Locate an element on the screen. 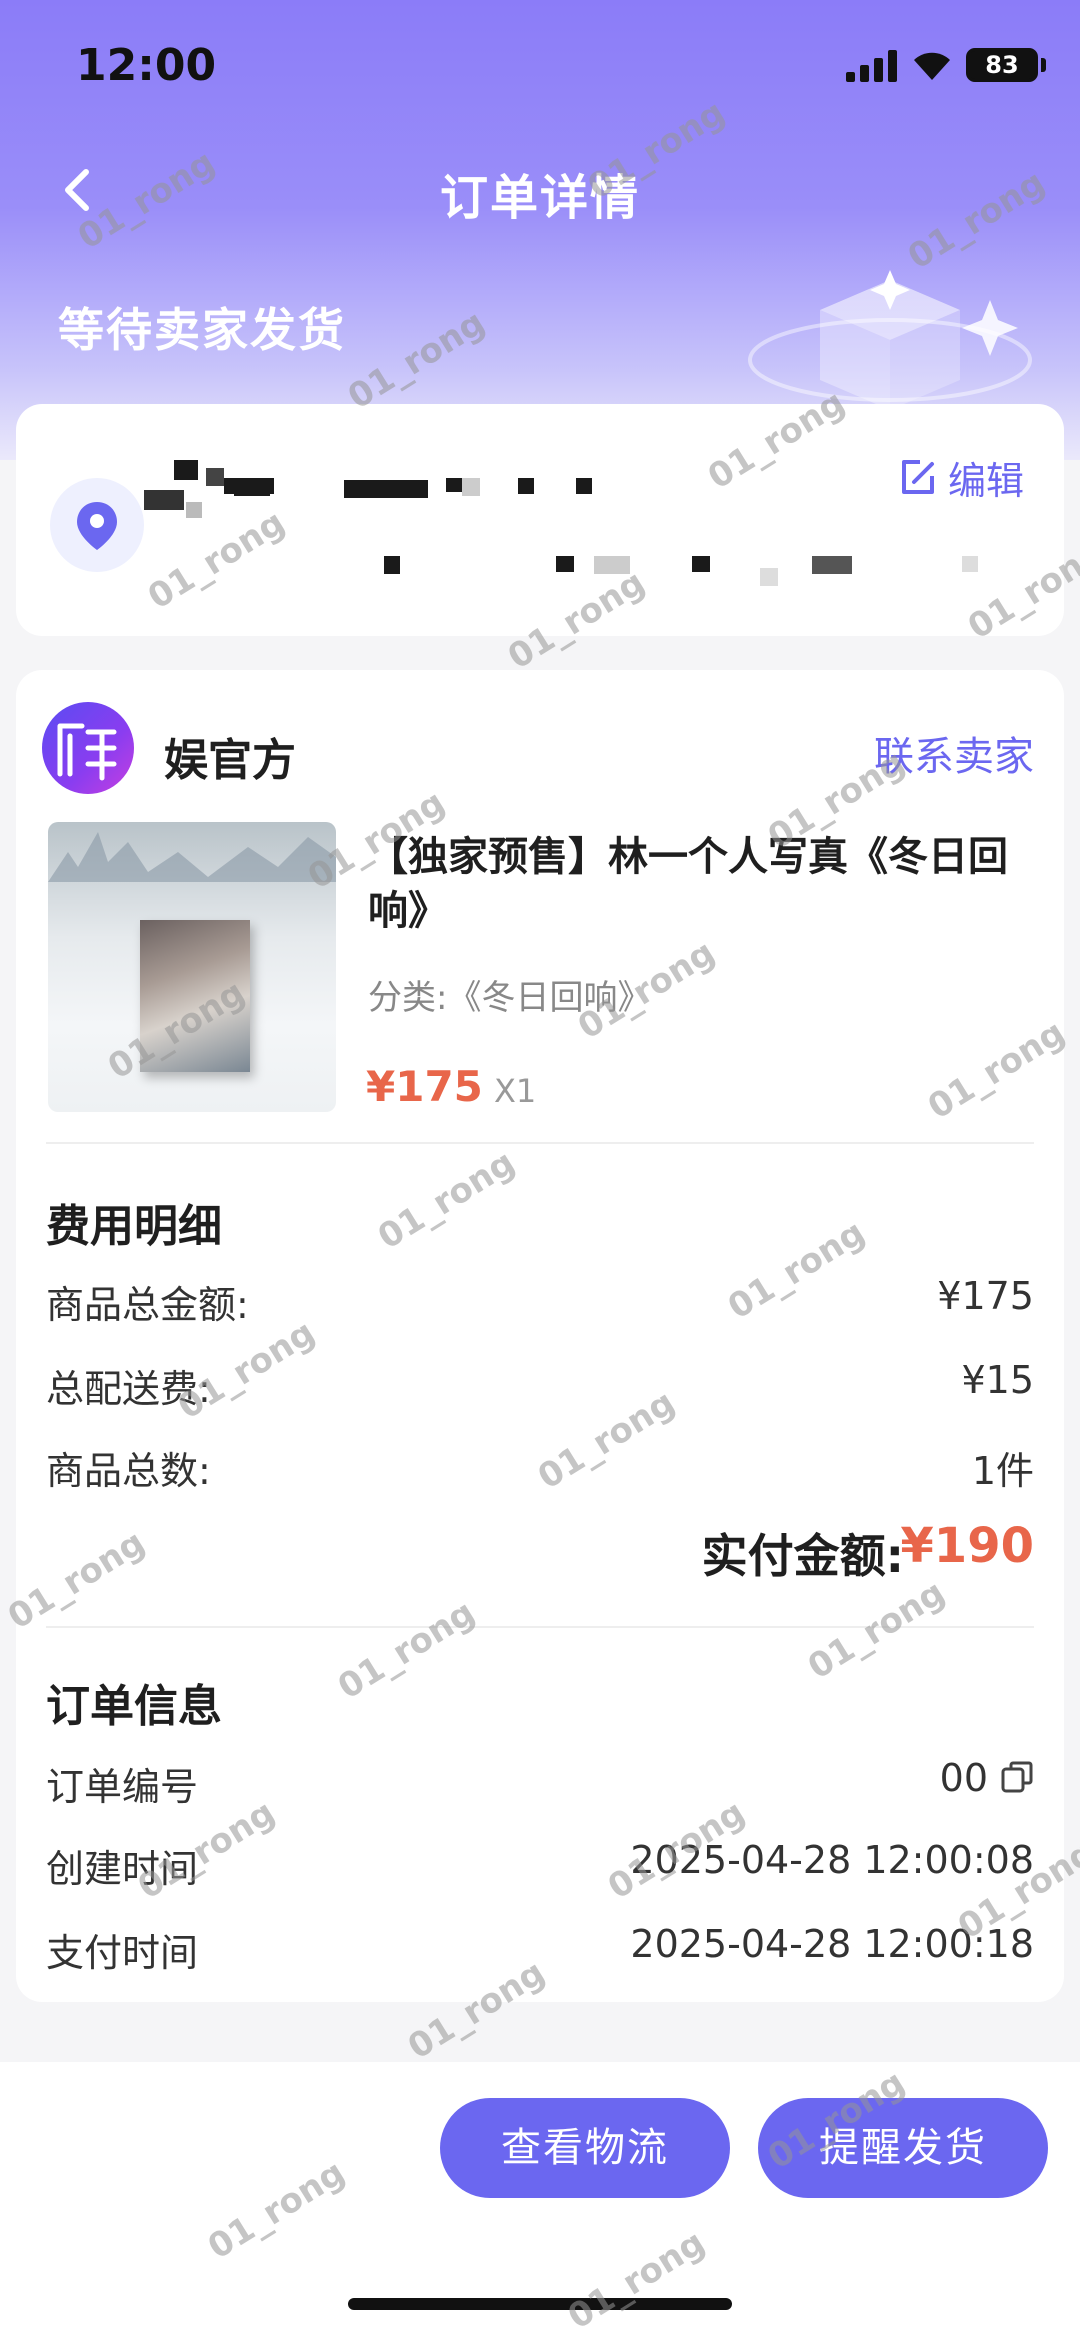 The height and width of the screenshot is (2332, 1080). battery-level: 83 is located at coordinates (1002, 65).